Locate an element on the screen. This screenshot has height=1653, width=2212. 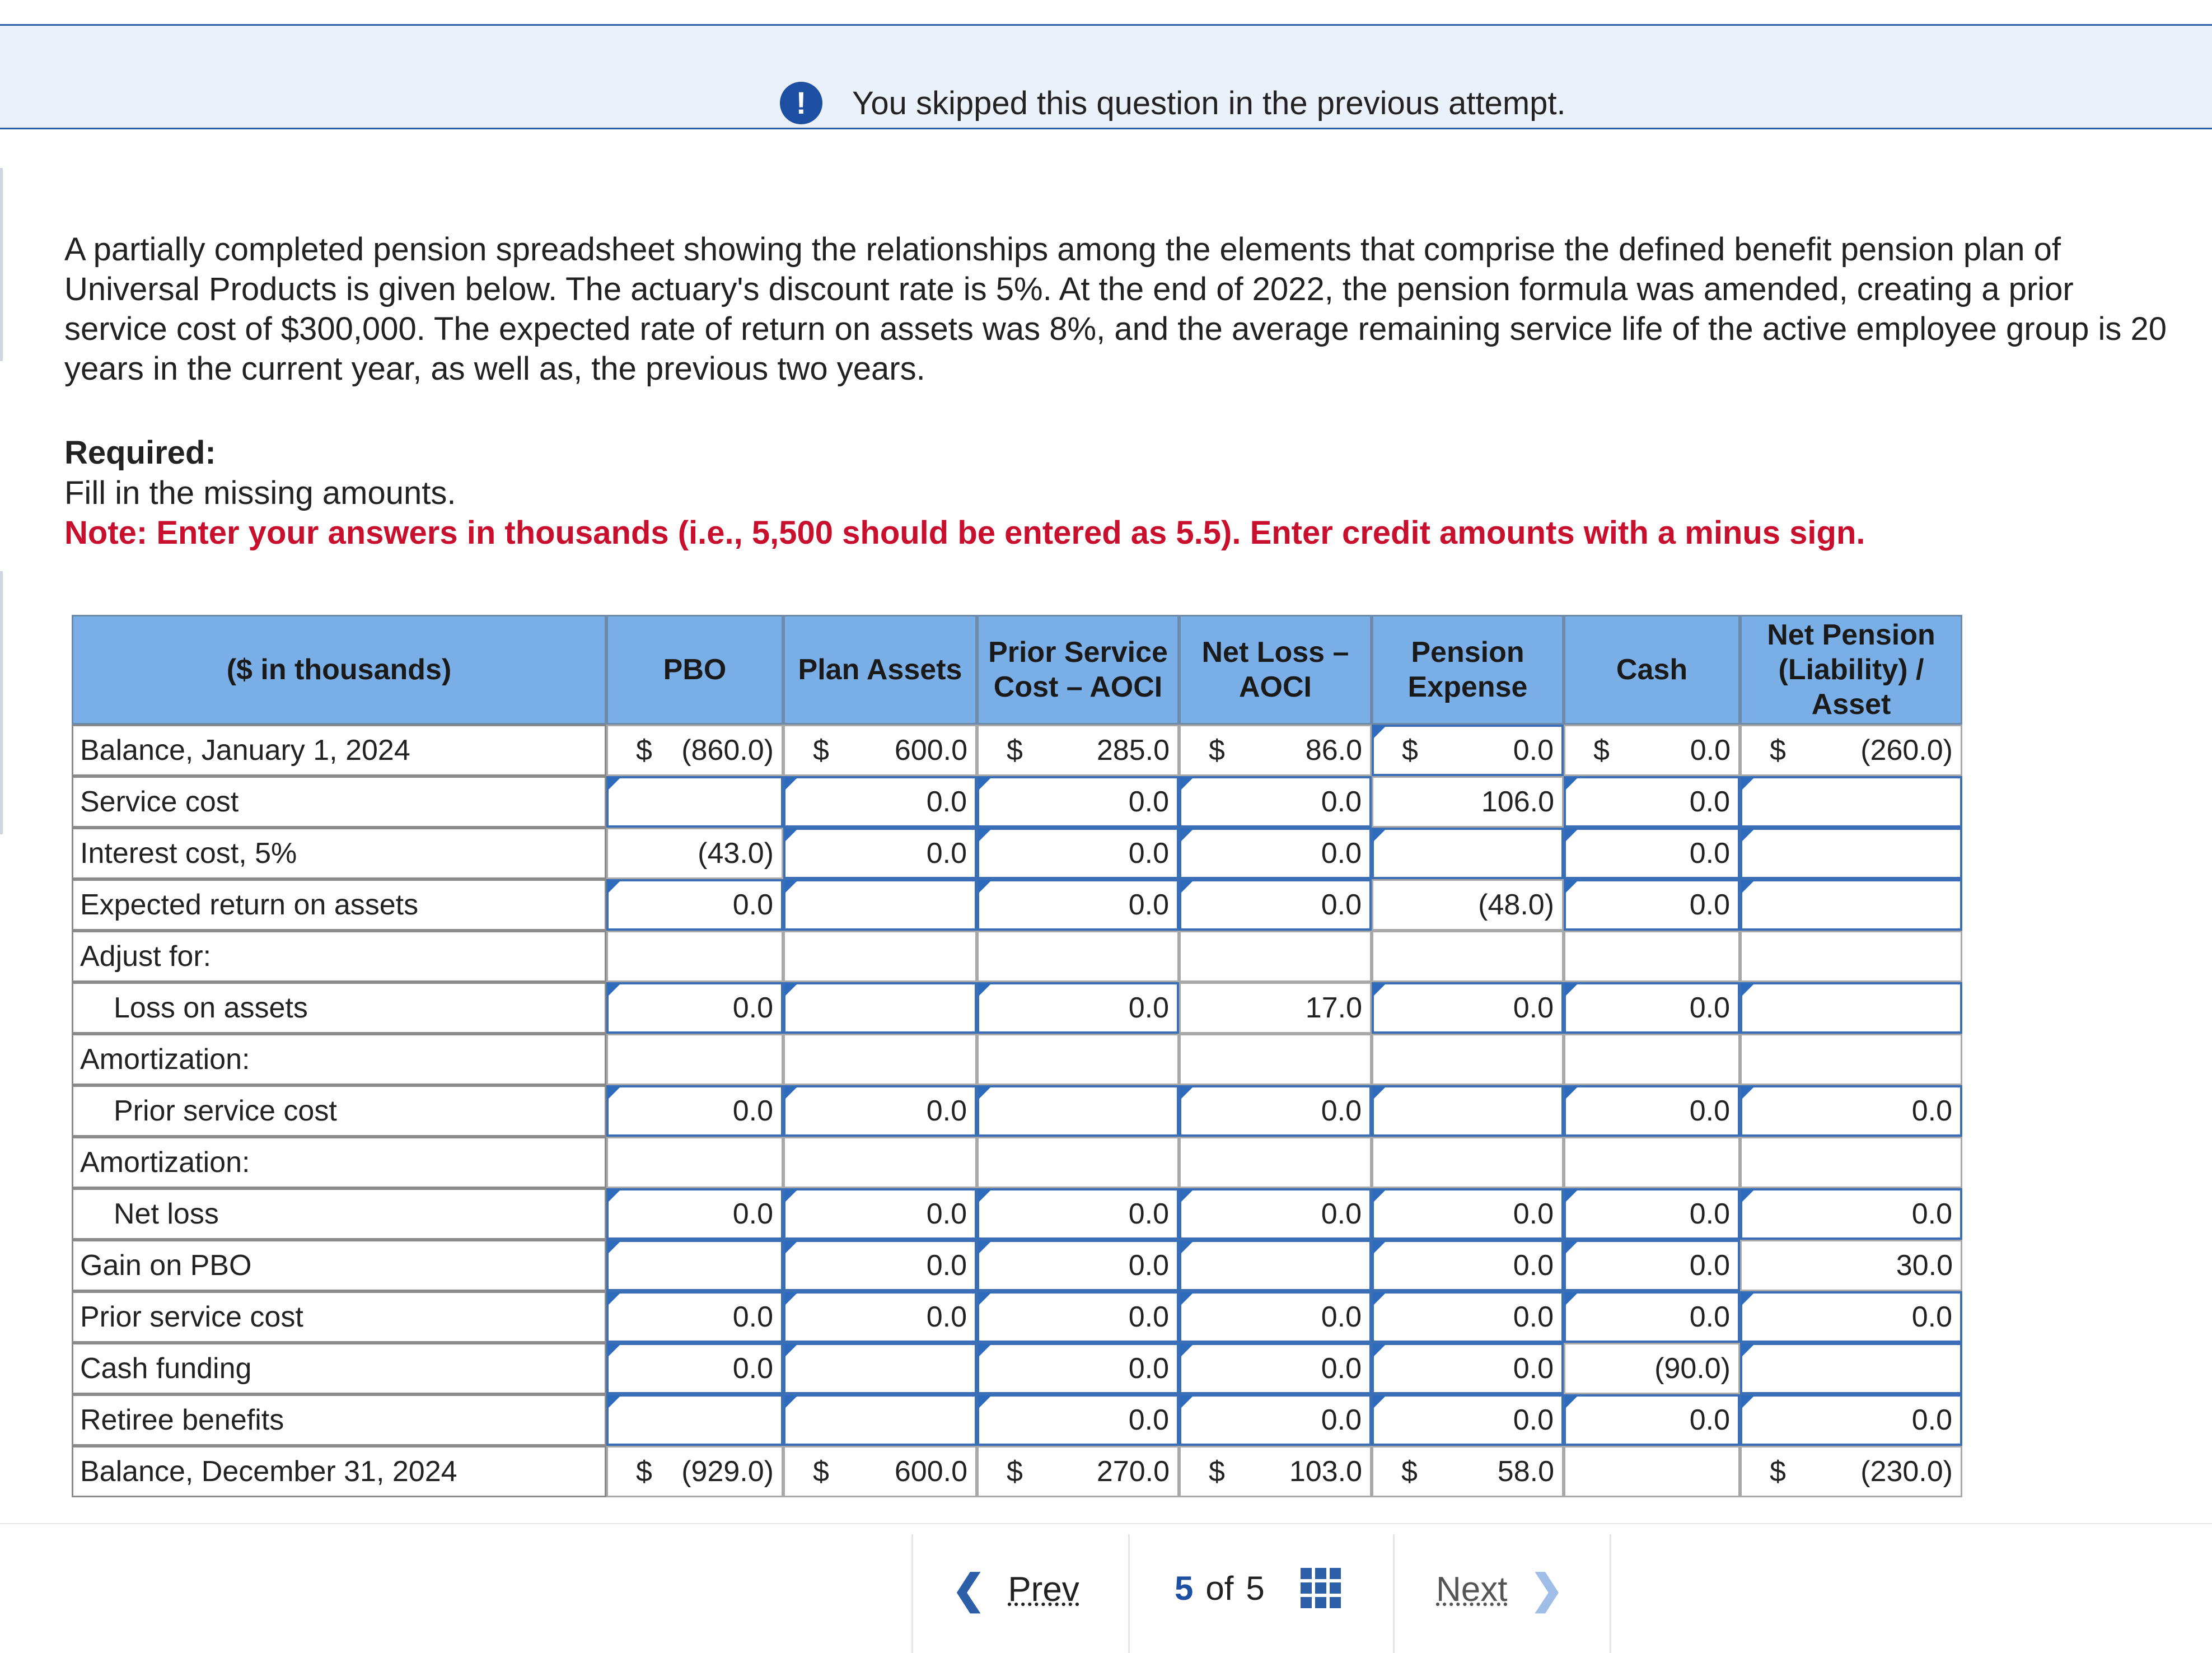
required-body: Fill in the missing amounts. is located at coordinates (260, 493).